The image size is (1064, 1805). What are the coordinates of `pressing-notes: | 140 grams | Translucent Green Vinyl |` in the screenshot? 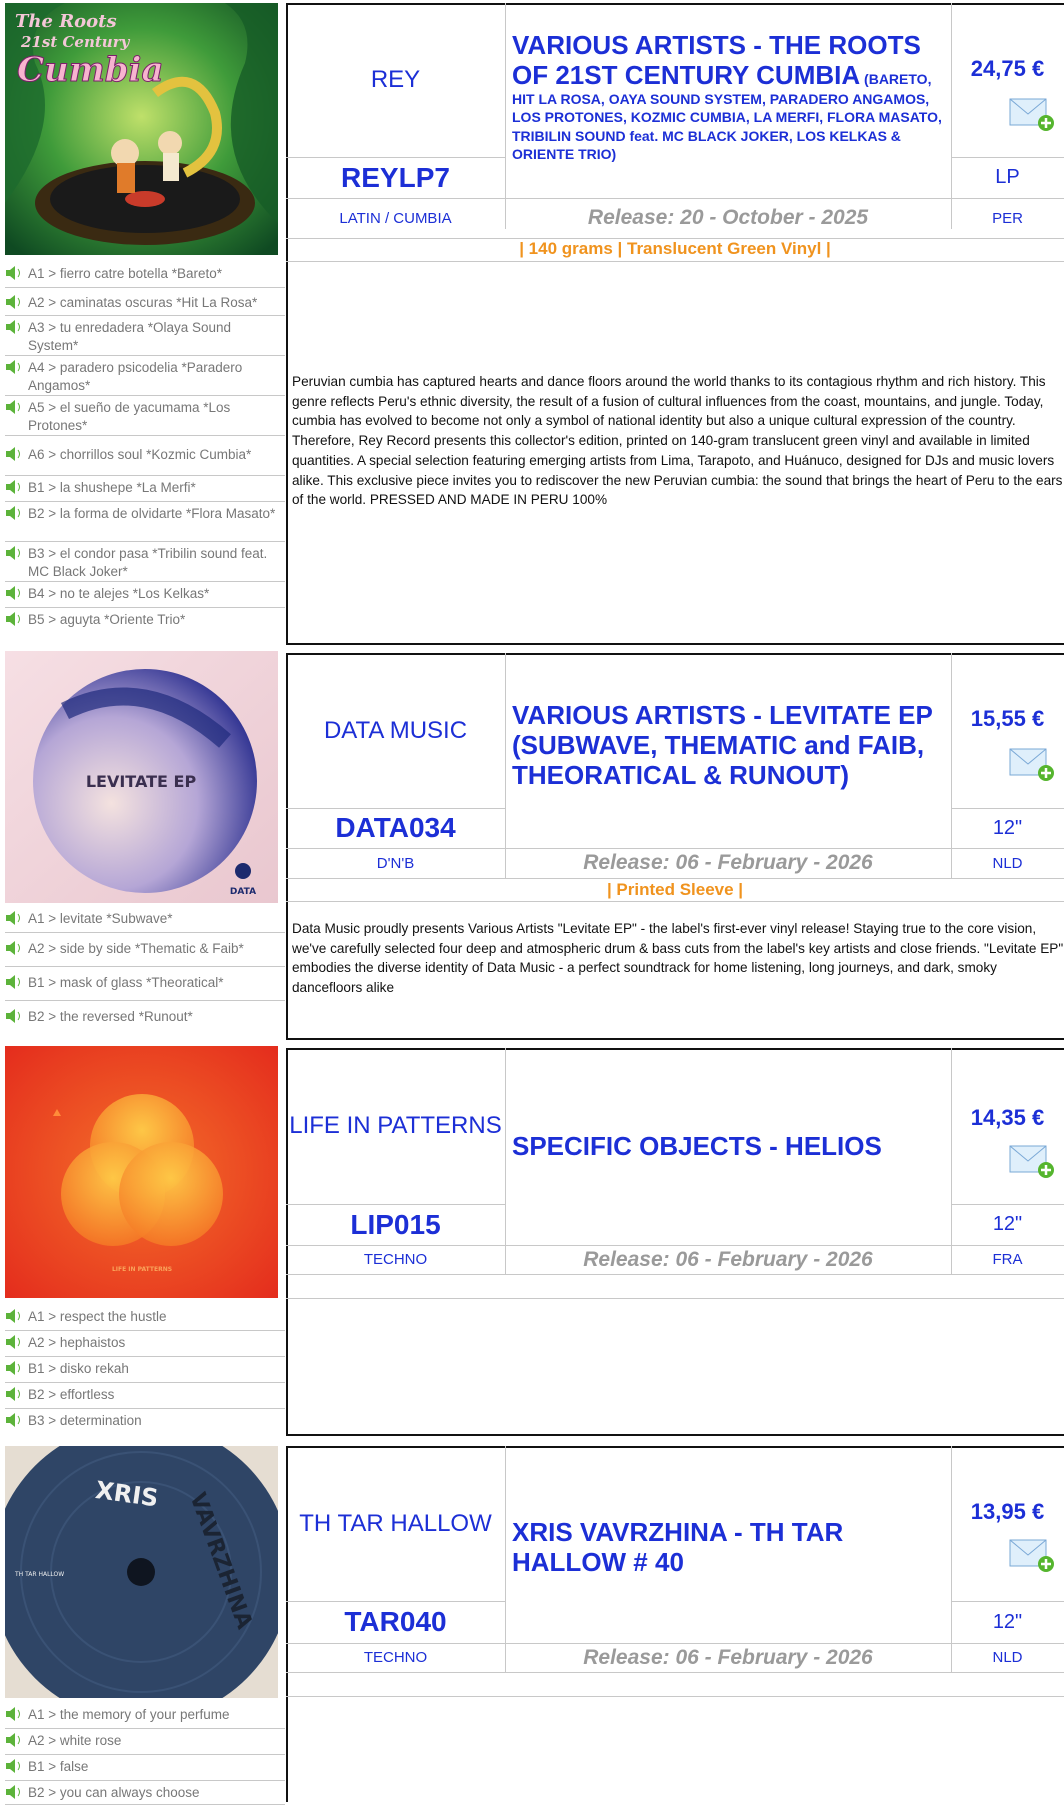 It's located at (675, 248).